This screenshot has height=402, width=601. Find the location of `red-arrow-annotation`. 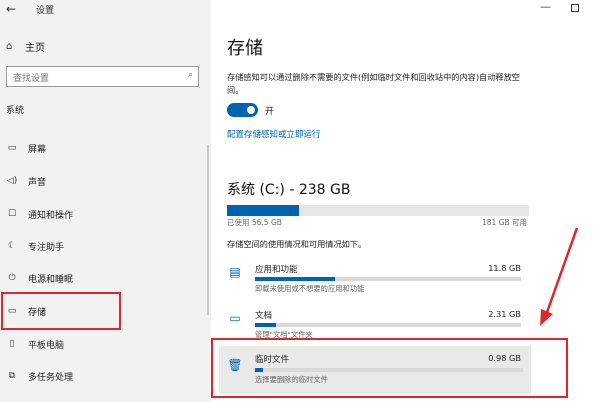

red-arrow-annotation is located at coordinates (559, 276).